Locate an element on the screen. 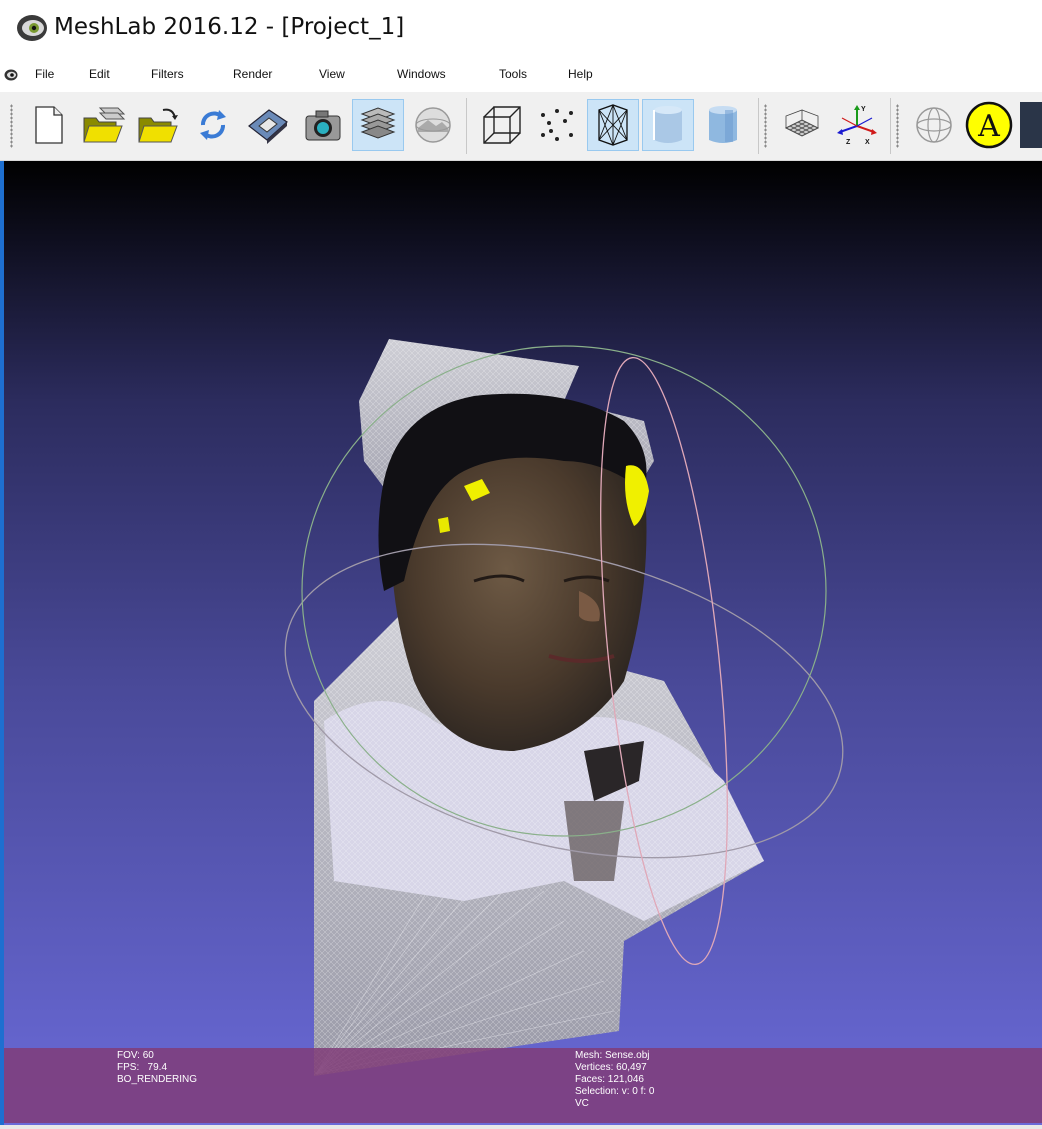 Image resolution: width=1042 pixels, height=1129 pixels. title-bar: MeshLab 2016.12 - [Project_1] is located at coordinates (521, 29).